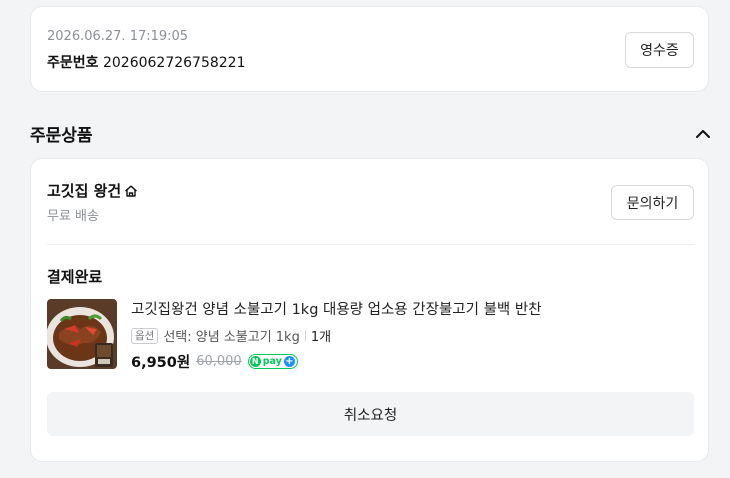  What do you see at coordinates (61, 136) in the screenshot?
I see `section-title: 주문상품` at bounding box center [61, 136].